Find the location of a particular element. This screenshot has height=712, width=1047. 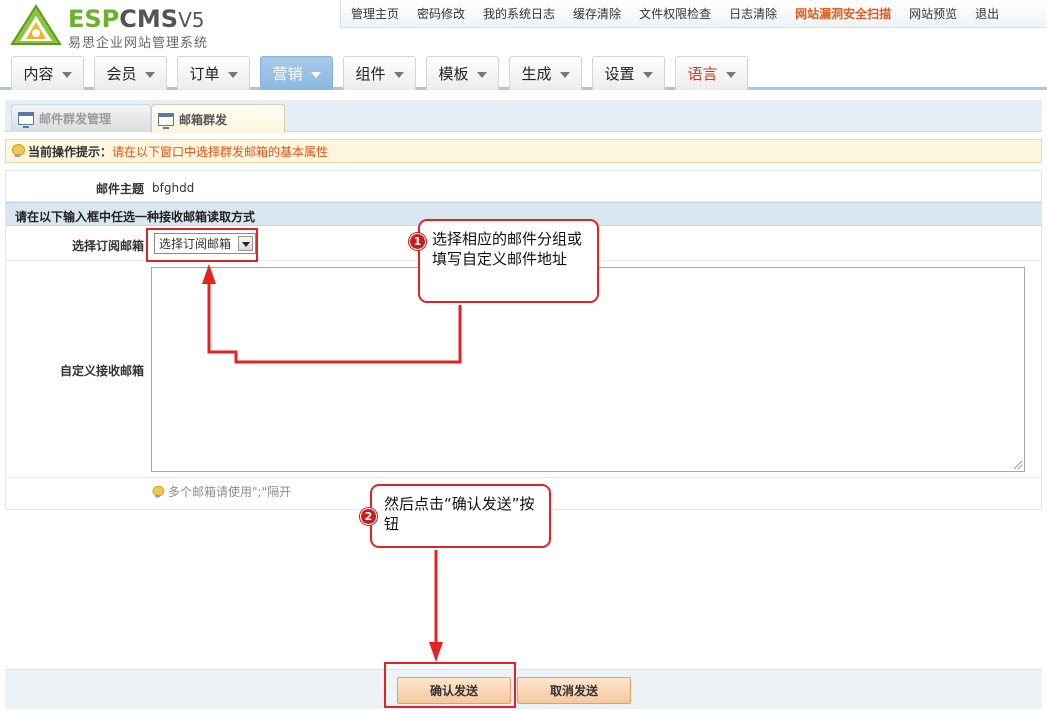

callout-step-1-text: 选择相应的邮件分组或填写自定义邮件地址 is located at coordinates (507, 249).